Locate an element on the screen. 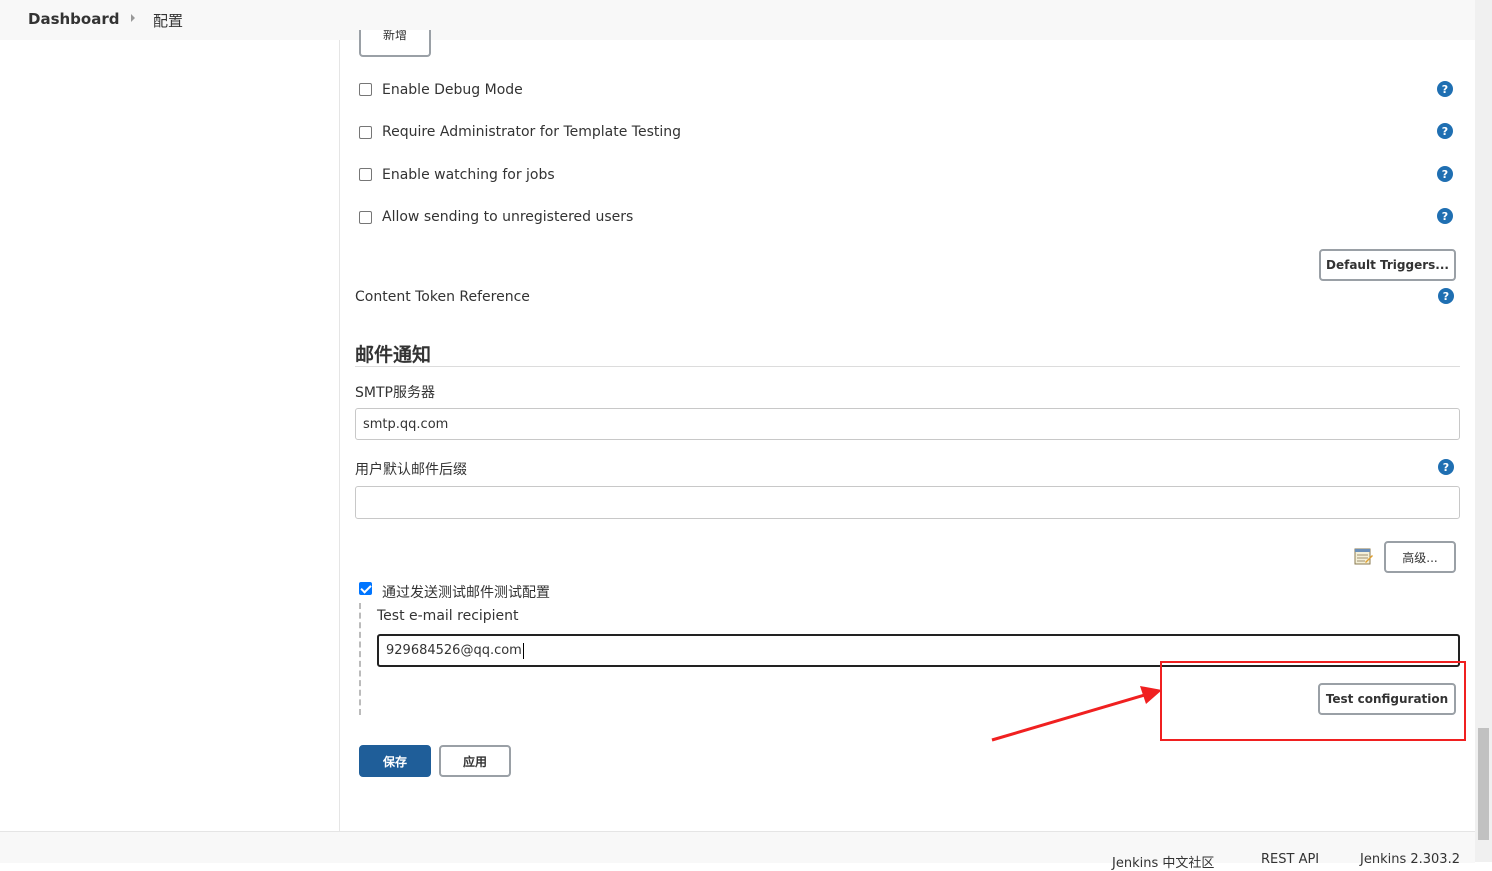  default-suffix-input is located at coordinates (907, 502).